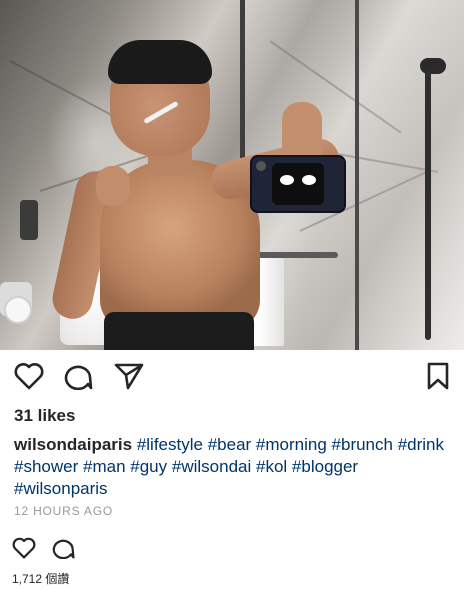 This screenshot has width=464, height=589. Describe the element at coordinates (18, 310) in the screenshot. I see `toilet-paper-roll` at that location.